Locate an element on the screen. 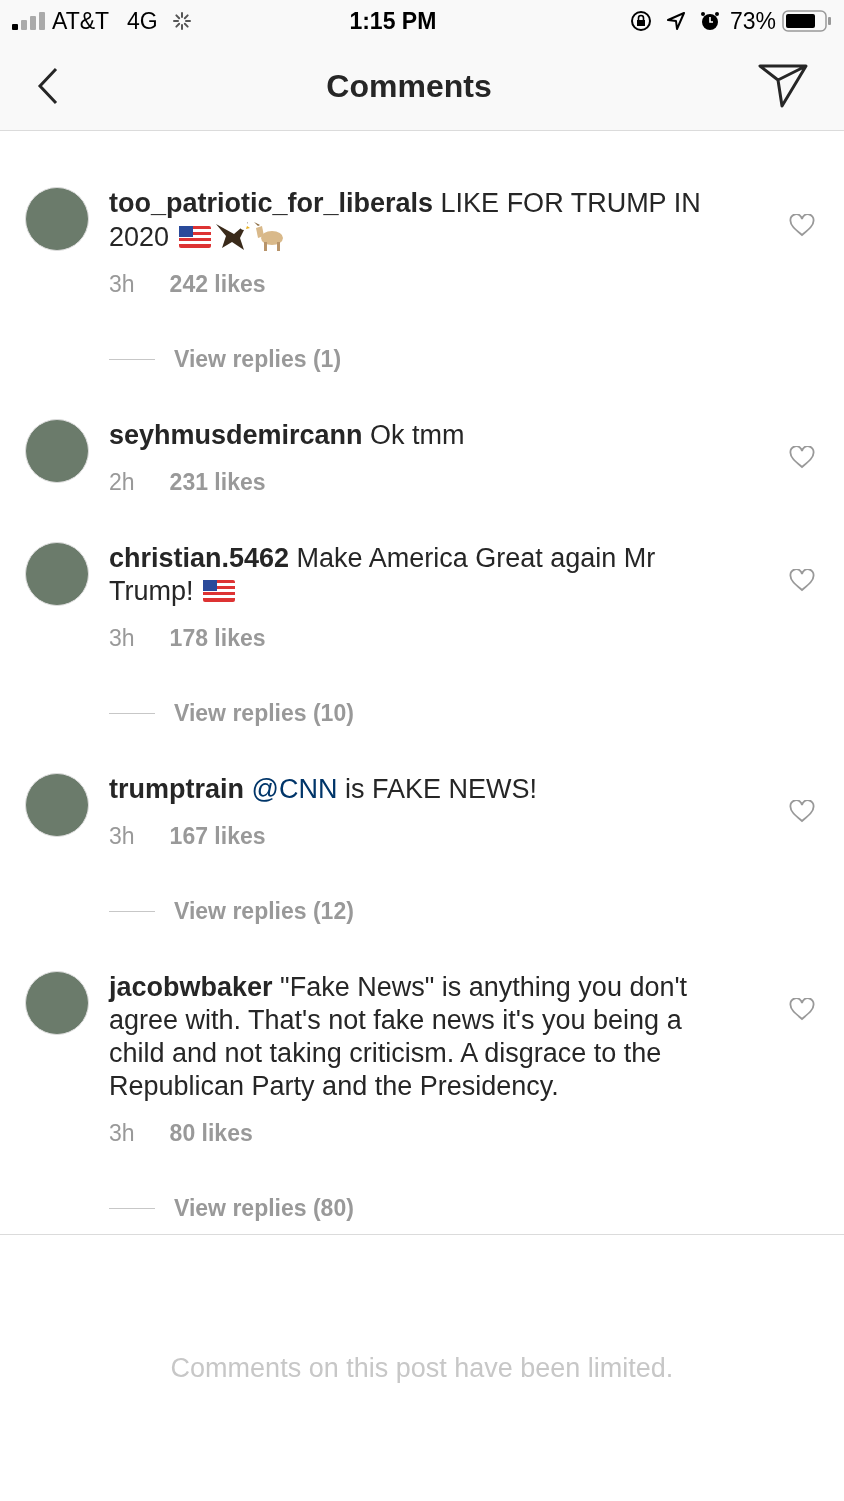 This screenshot has width=844, height=1501. comments-limited-notice: Comments on this post have been limited. is located at coordinates (422, 1368).